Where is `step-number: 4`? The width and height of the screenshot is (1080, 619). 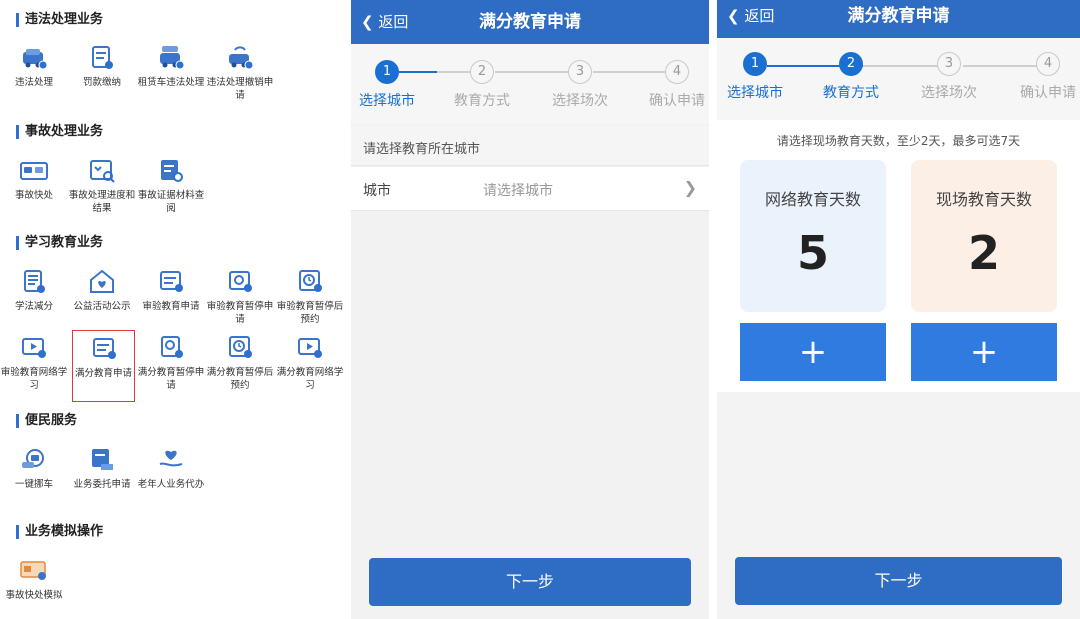 step-number: 4 is located at coordinates (1048, 64).